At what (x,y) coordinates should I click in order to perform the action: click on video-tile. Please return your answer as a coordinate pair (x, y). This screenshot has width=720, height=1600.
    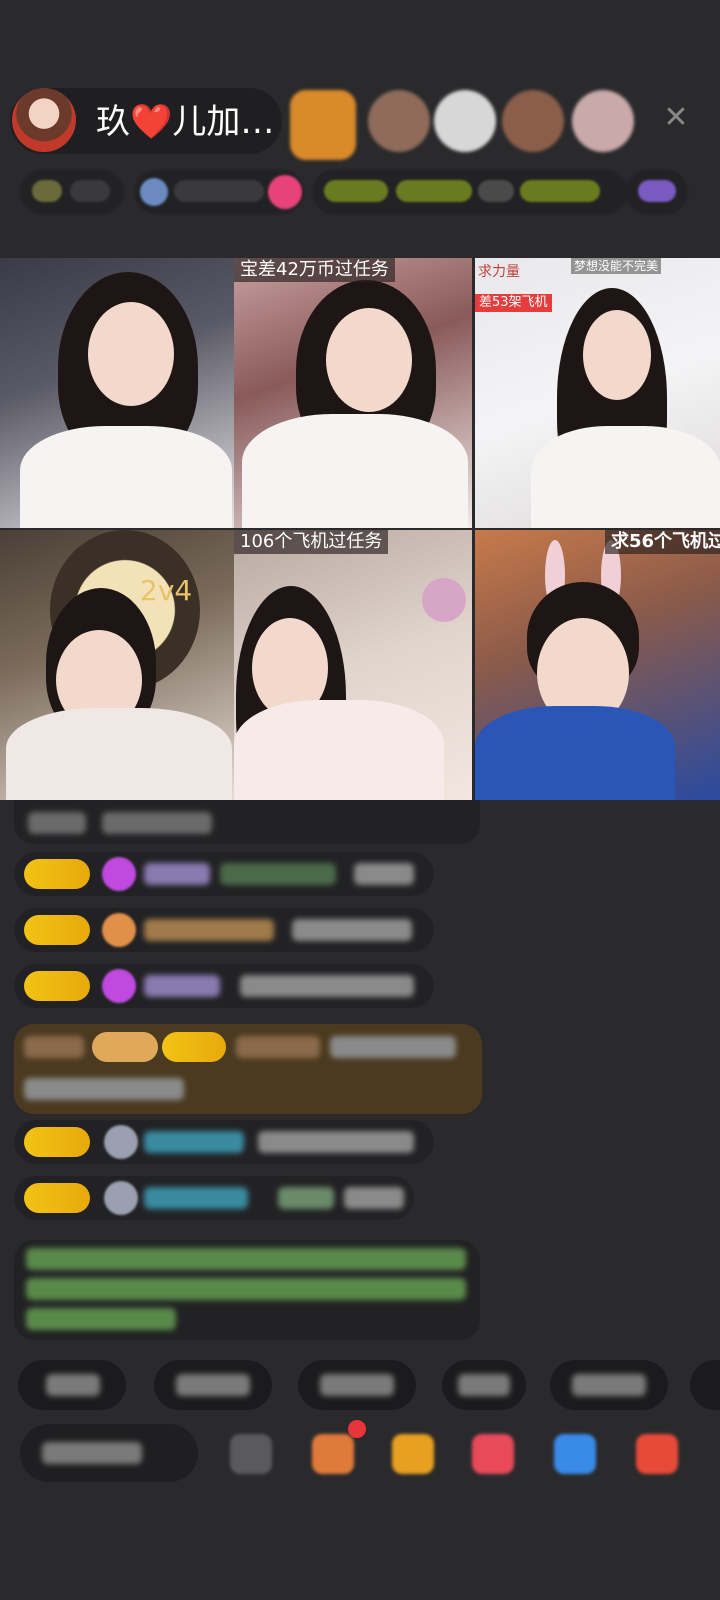
    Looking at the image, I should click on (119, 393).